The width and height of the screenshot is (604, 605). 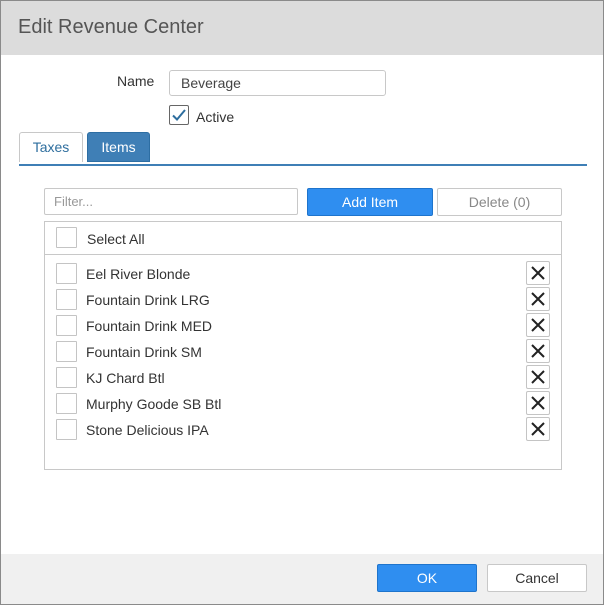 I want to click on active-checkbox, so click(x=179, y=115).